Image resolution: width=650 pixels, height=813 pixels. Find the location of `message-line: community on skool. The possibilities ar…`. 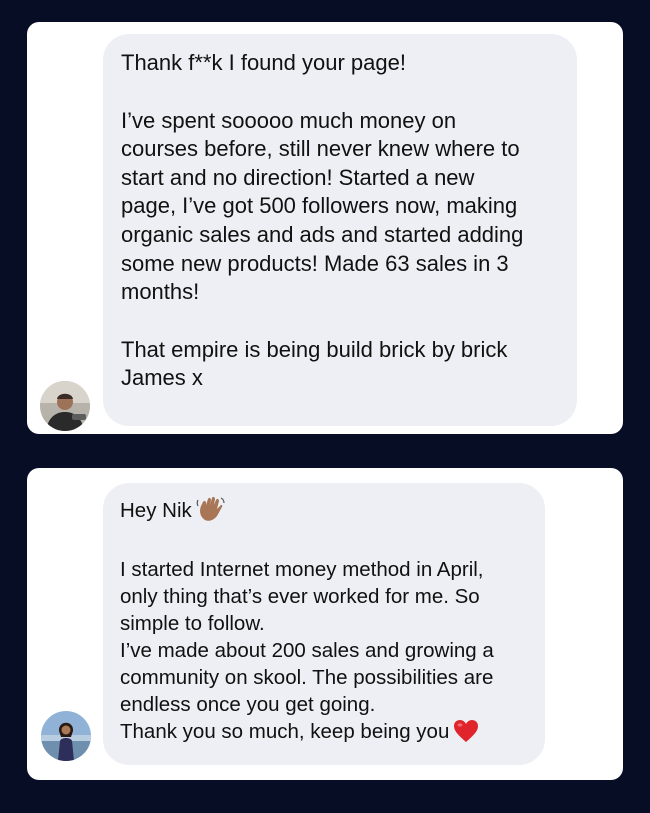

message-line: community on skool. The possibilities ar… is located at coordinates (307, 677).